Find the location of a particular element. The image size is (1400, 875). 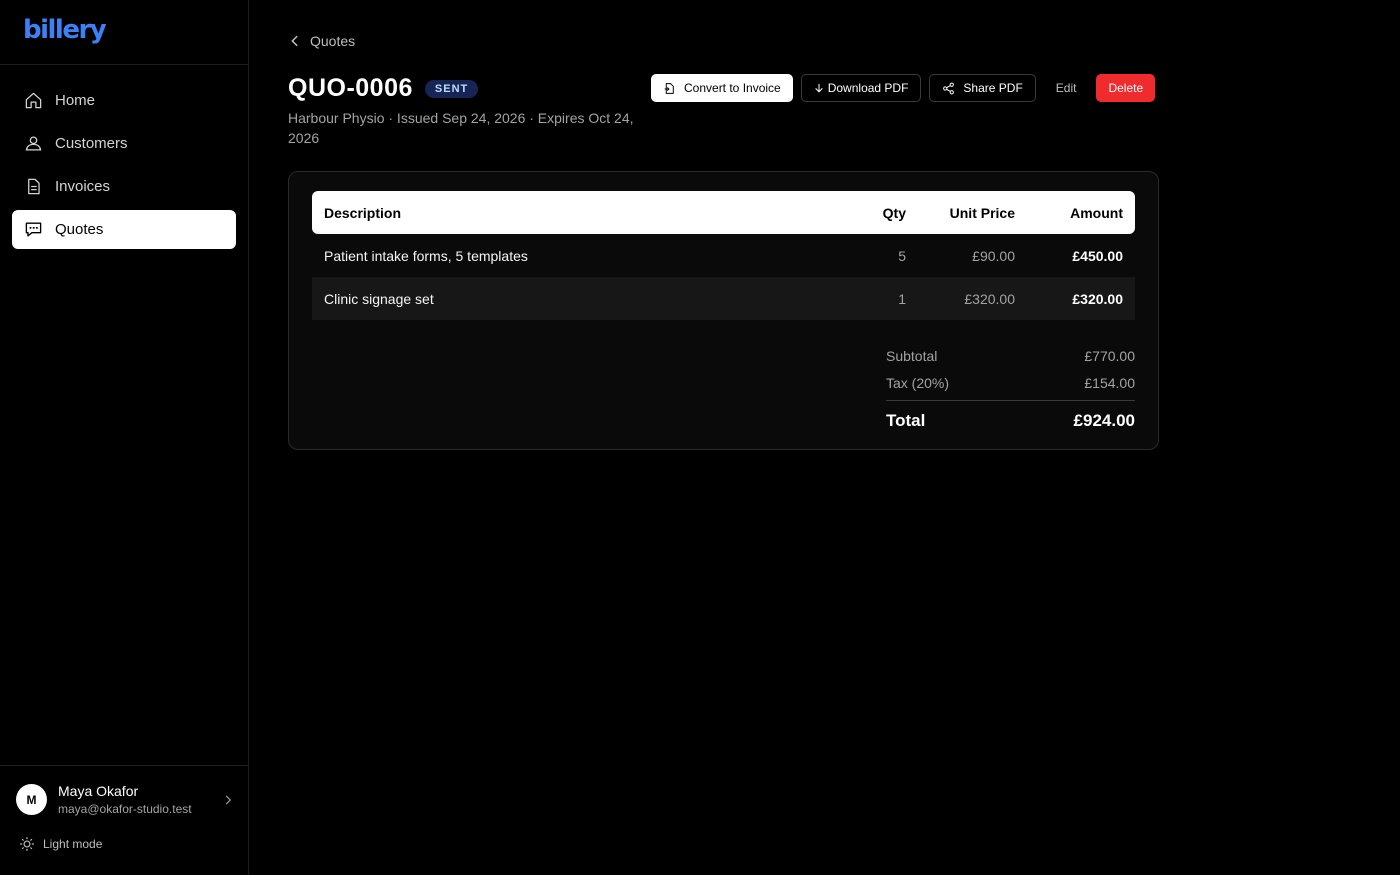

row-amount: £450.00 is located at coordinates (1097, 255).